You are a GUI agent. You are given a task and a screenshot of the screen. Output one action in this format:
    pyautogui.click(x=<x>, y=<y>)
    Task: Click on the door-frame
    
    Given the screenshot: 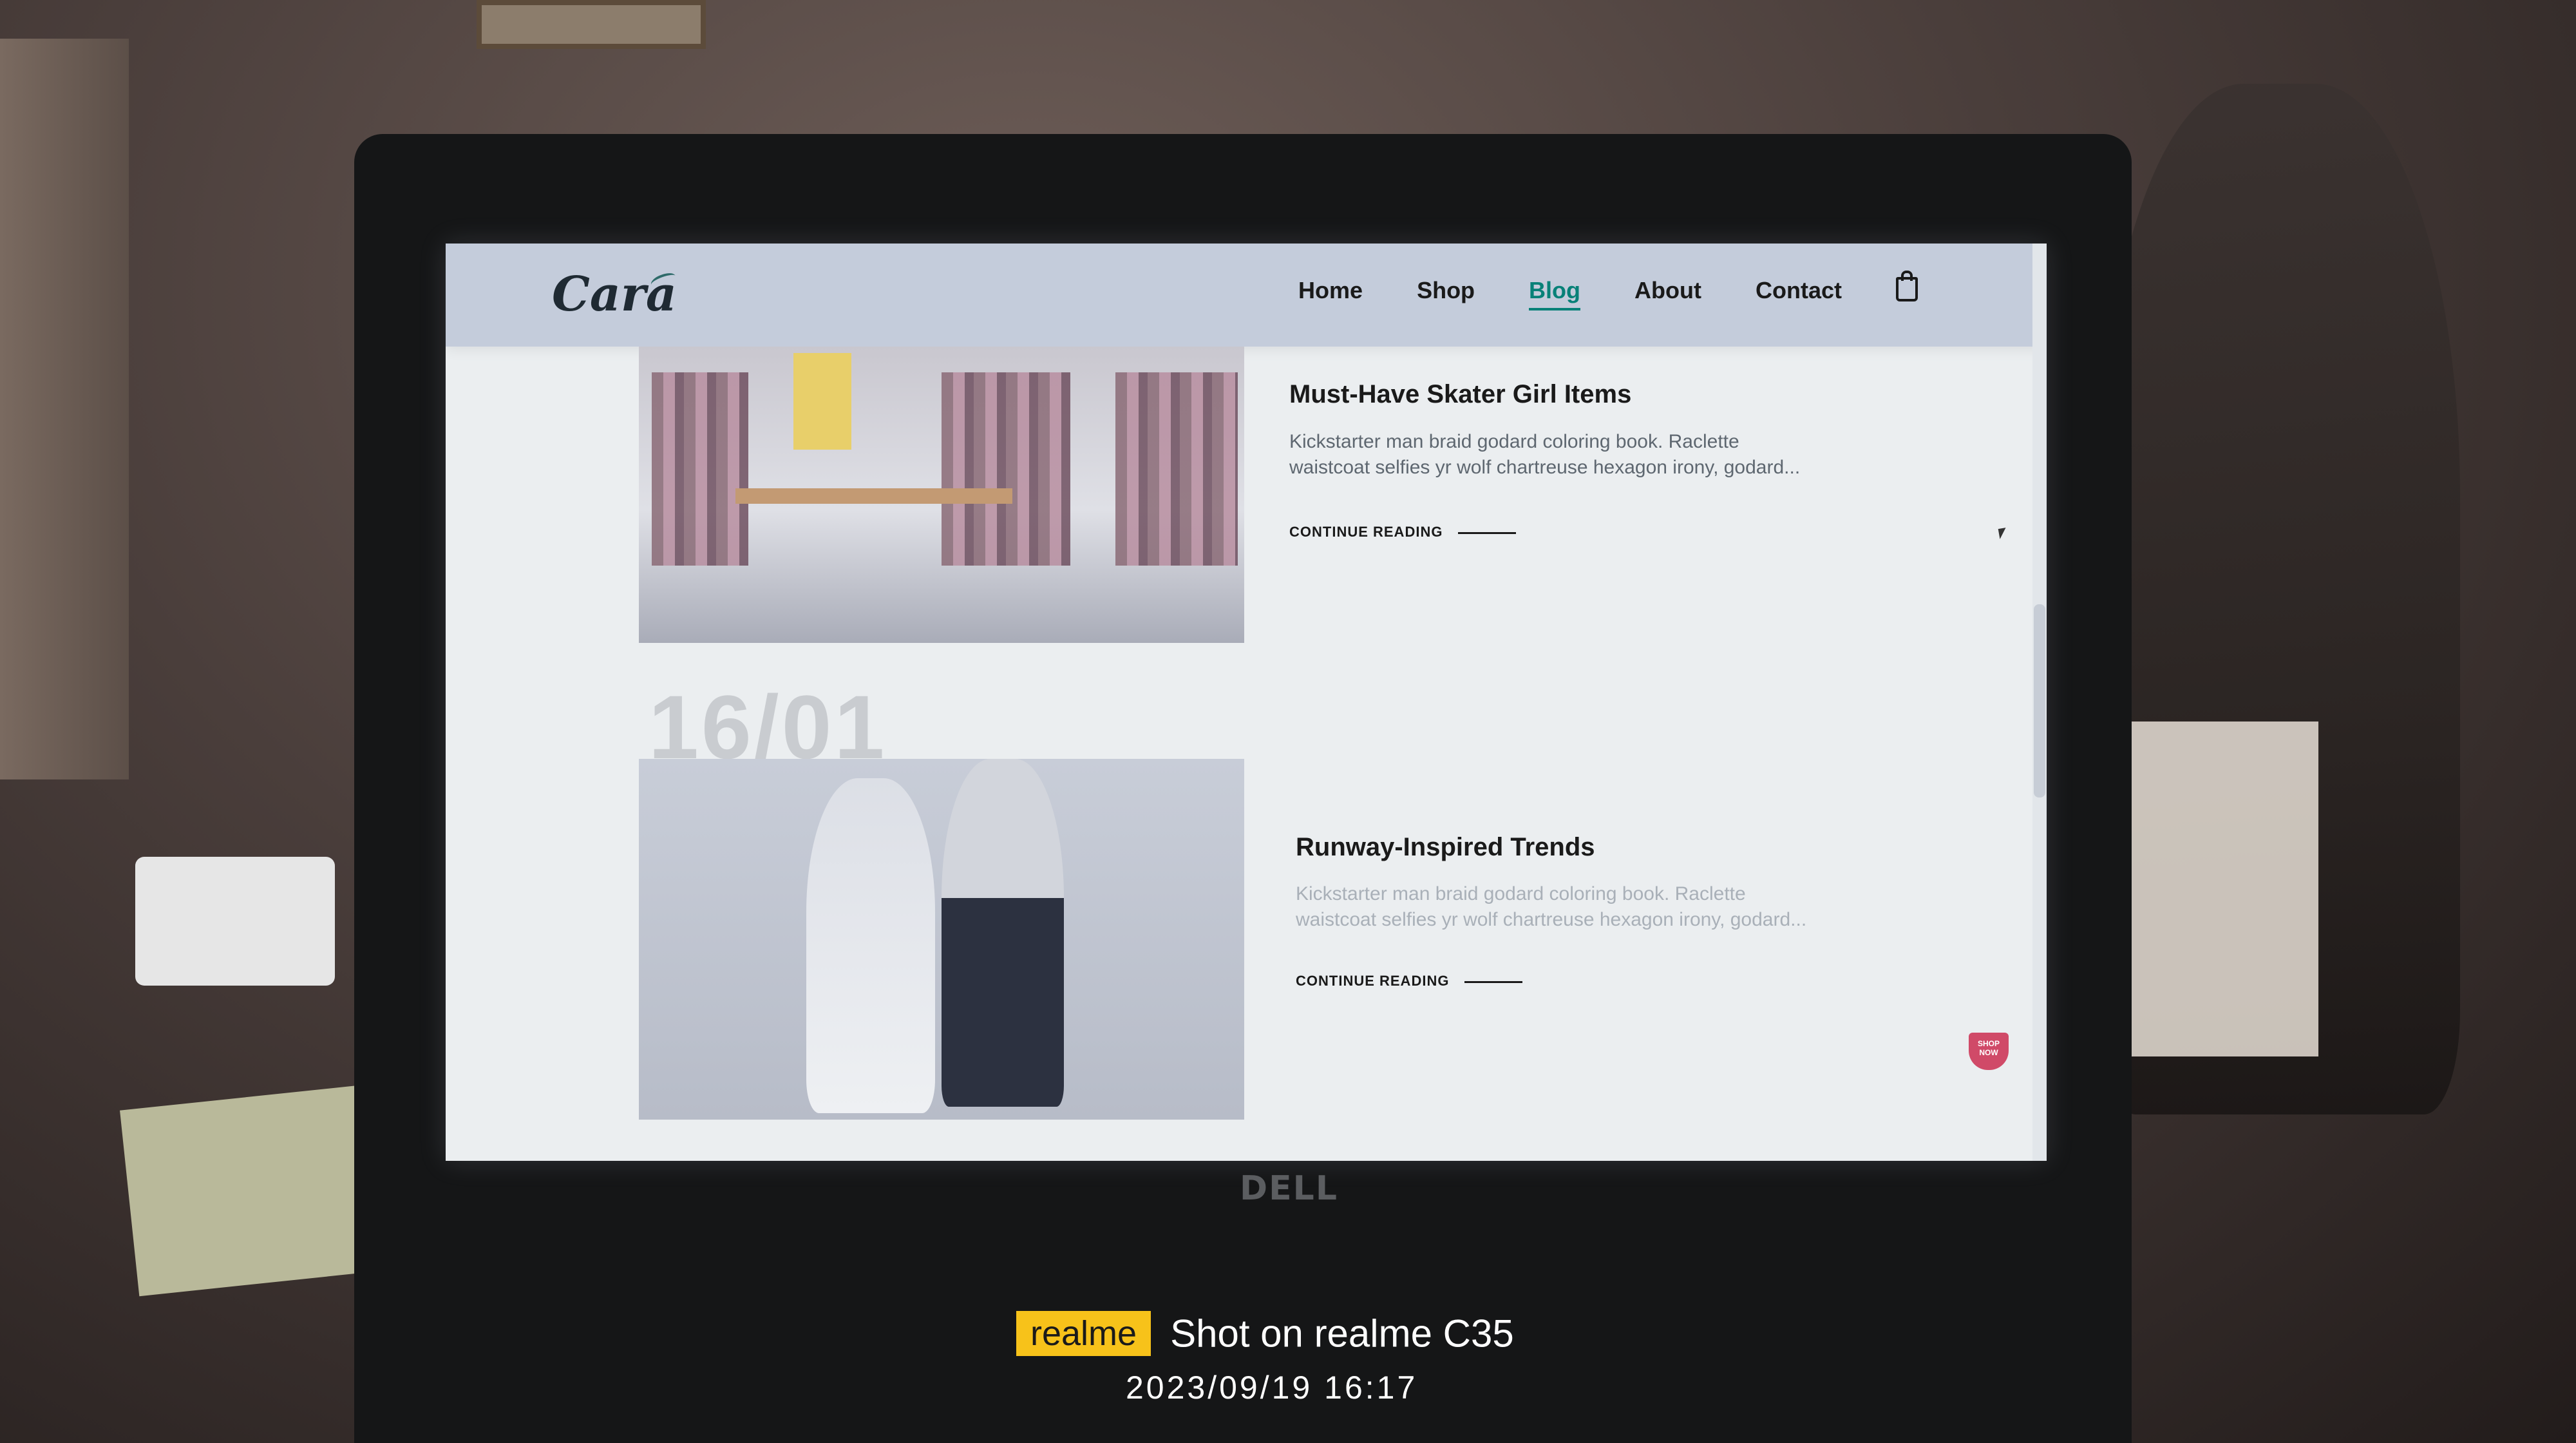 What is the action you would take?
    pyautogui.click(x=64, y=409)
    